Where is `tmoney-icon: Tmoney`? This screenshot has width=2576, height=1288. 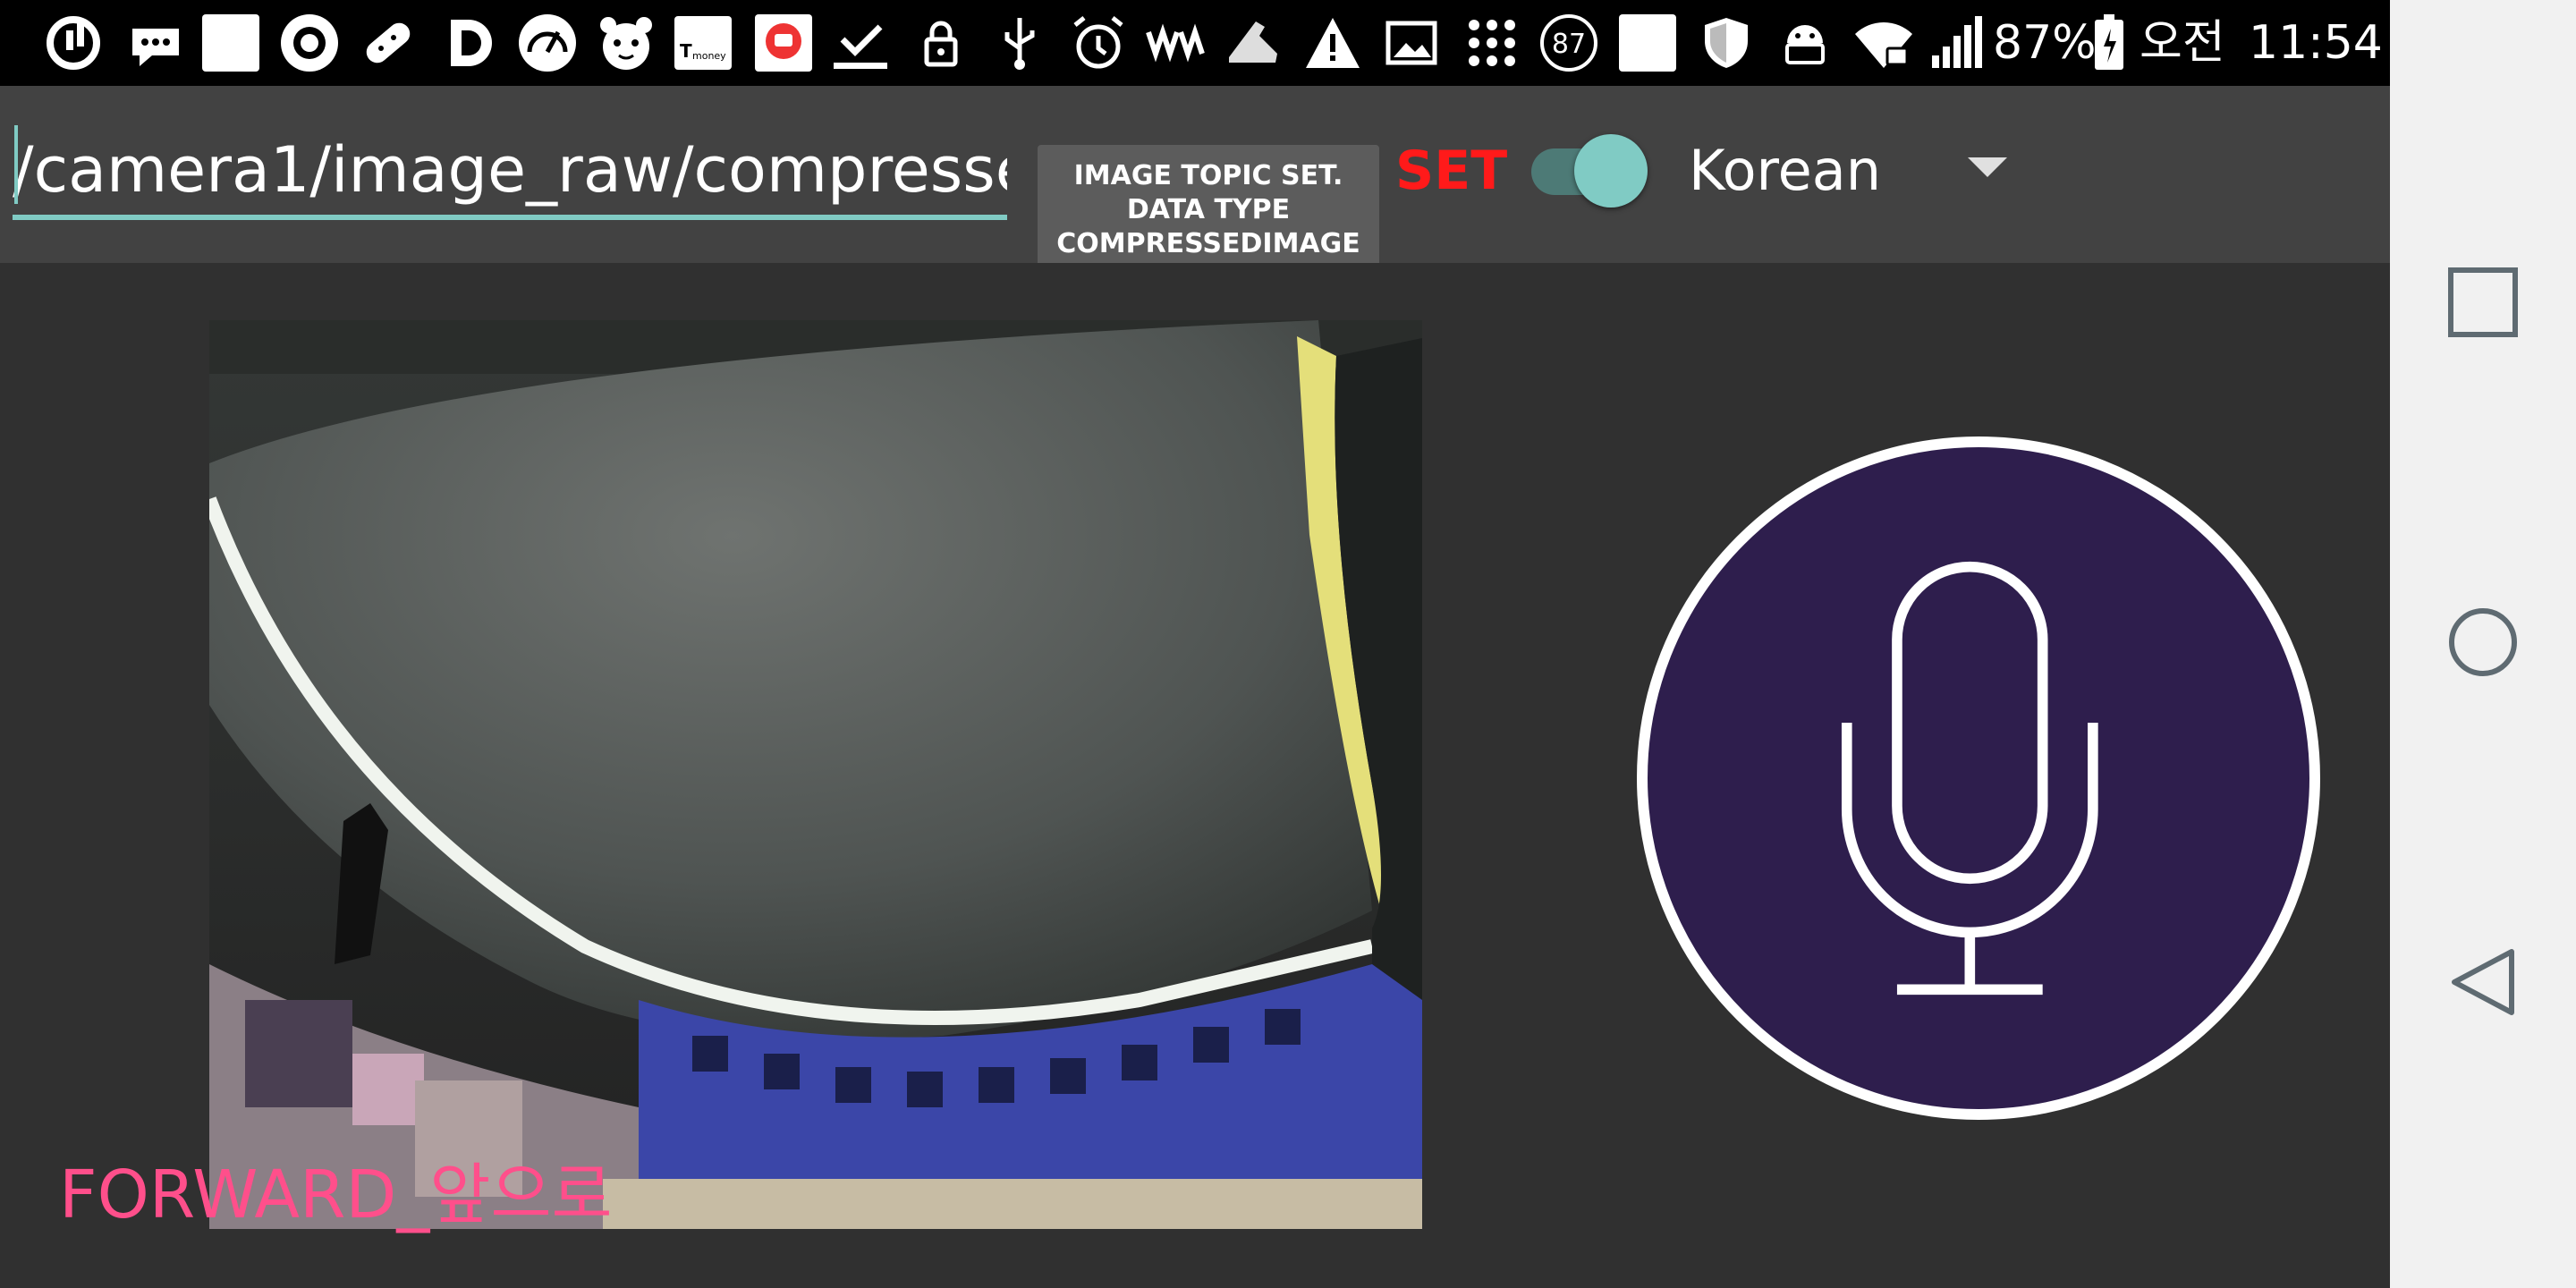
tmoney-icon: Tmoney is located at coordinates (703, 43).